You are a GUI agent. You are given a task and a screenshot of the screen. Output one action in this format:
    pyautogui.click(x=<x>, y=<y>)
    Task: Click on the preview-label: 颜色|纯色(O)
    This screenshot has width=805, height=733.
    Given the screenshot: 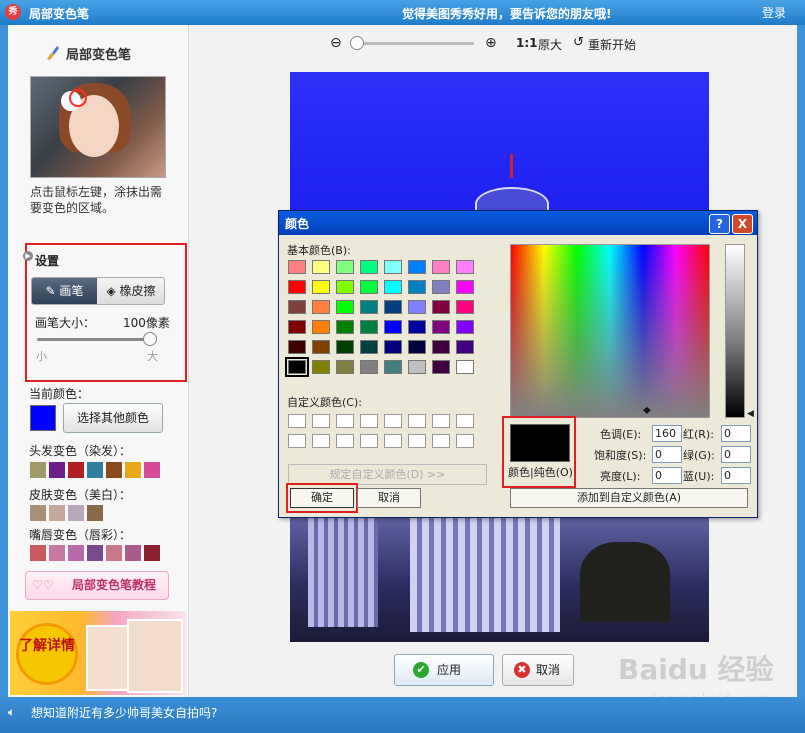 What is the action you would take?
    pyautogui.click(x=540, y=472)
    